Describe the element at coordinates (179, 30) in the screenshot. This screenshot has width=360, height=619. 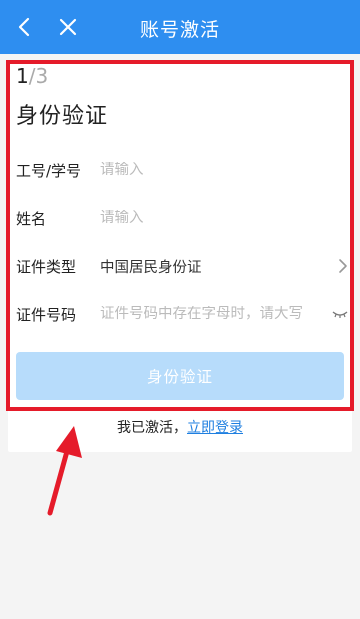
I see `page-title: 账号激活` at that location.